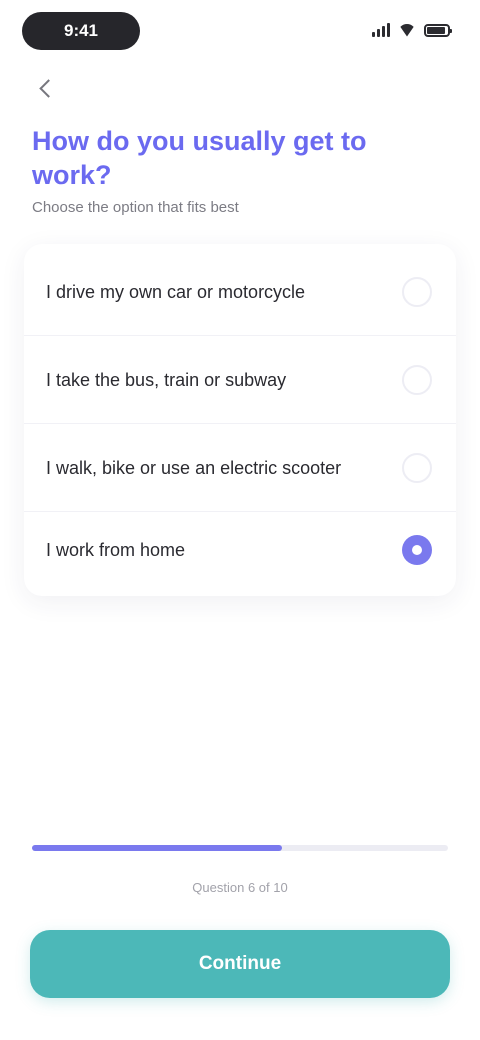  I want to click on back-button, so click(46, 88).